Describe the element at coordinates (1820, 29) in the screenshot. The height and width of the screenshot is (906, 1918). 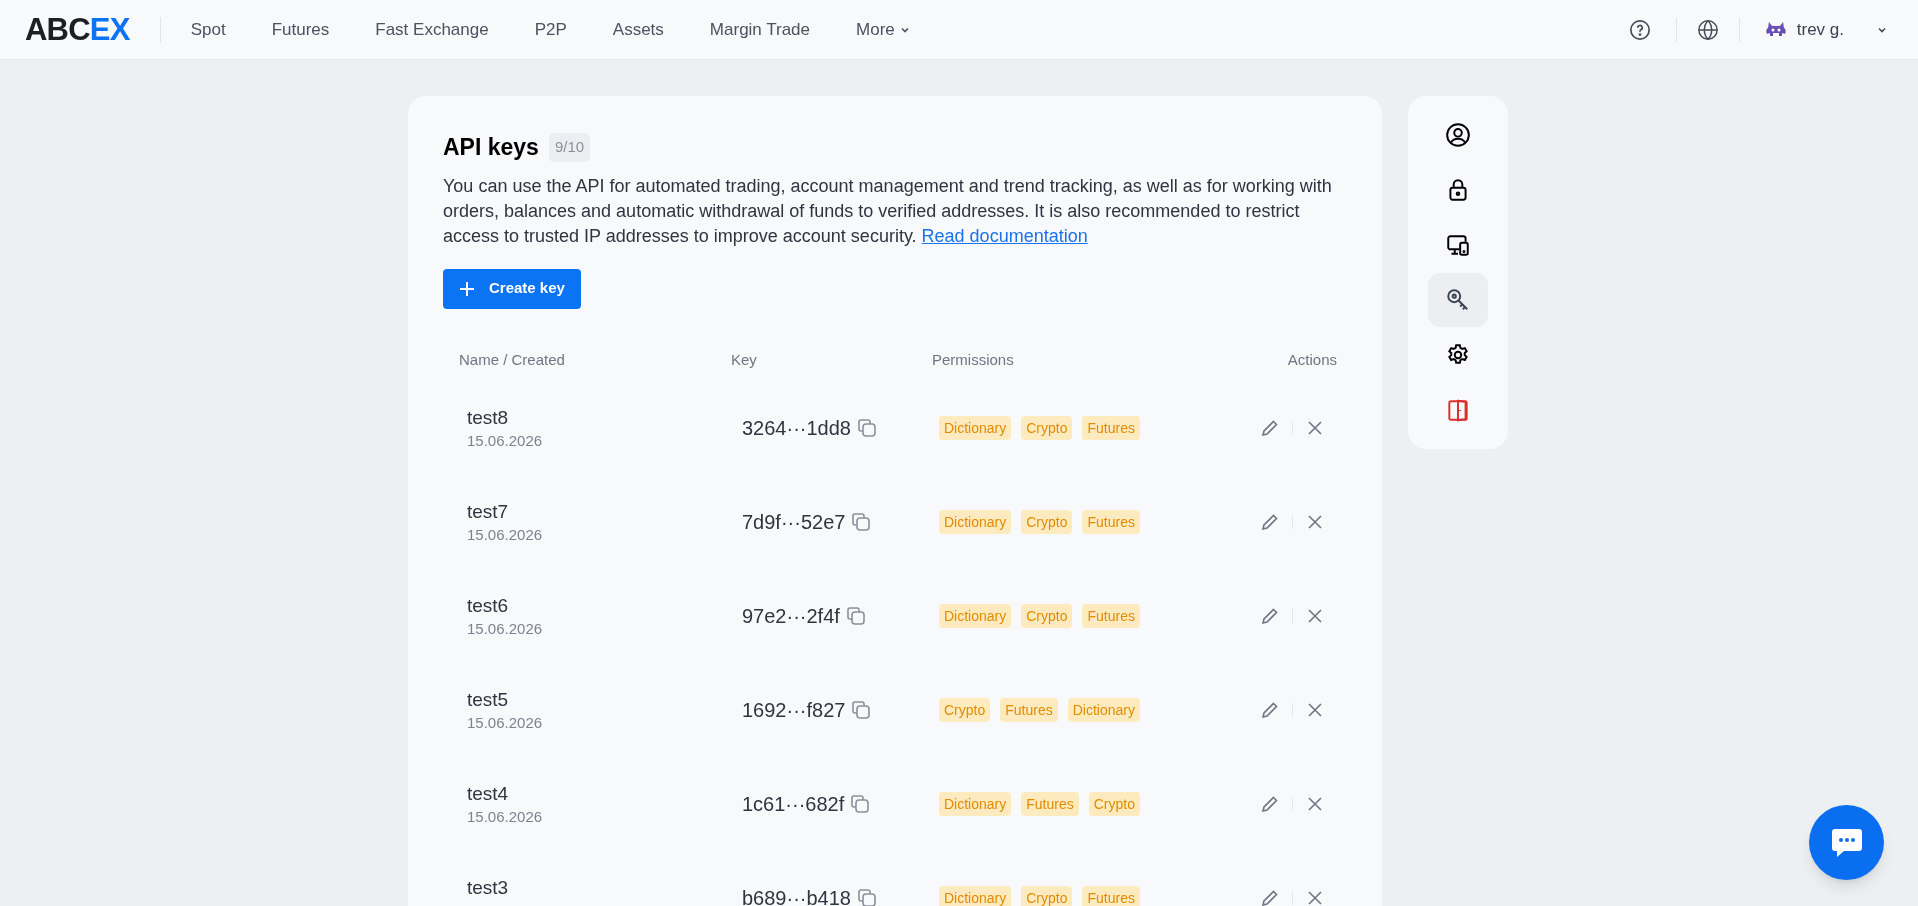
I see `user-name: trev g.` at that location.